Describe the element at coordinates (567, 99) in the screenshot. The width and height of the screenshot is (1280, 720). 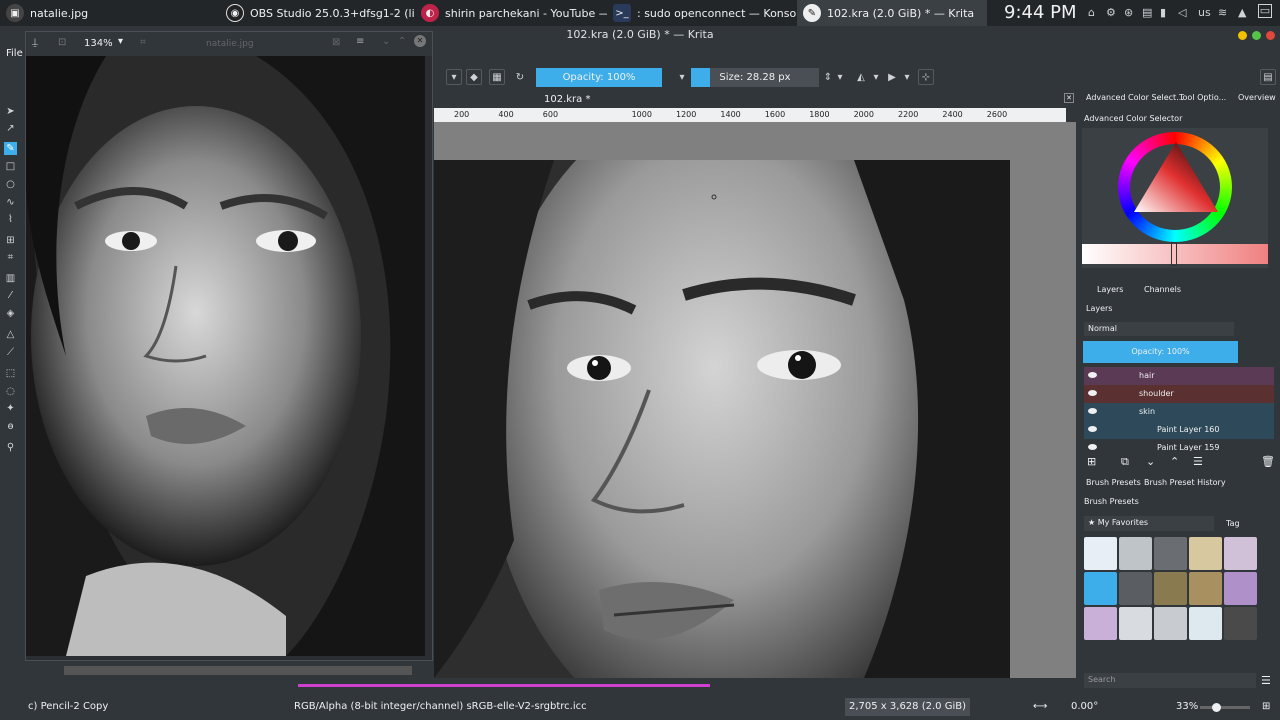
I see `document-tab: 102.kra *` at that location.